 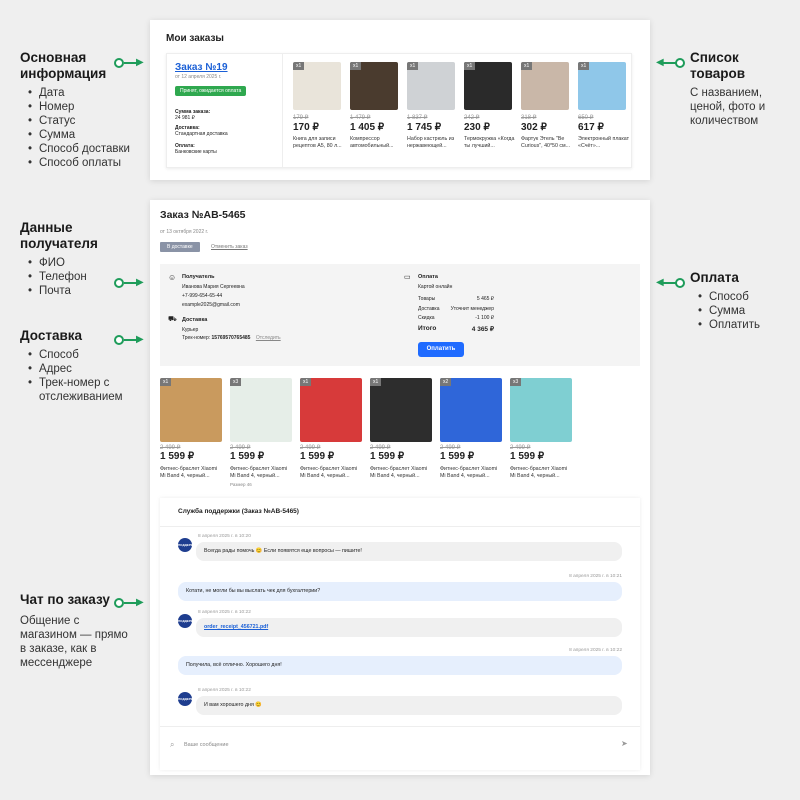 What do you see at coordinates (268, 338) in the screenshot?
I see `track-link: Отследить` at bounding box center [268, 338].